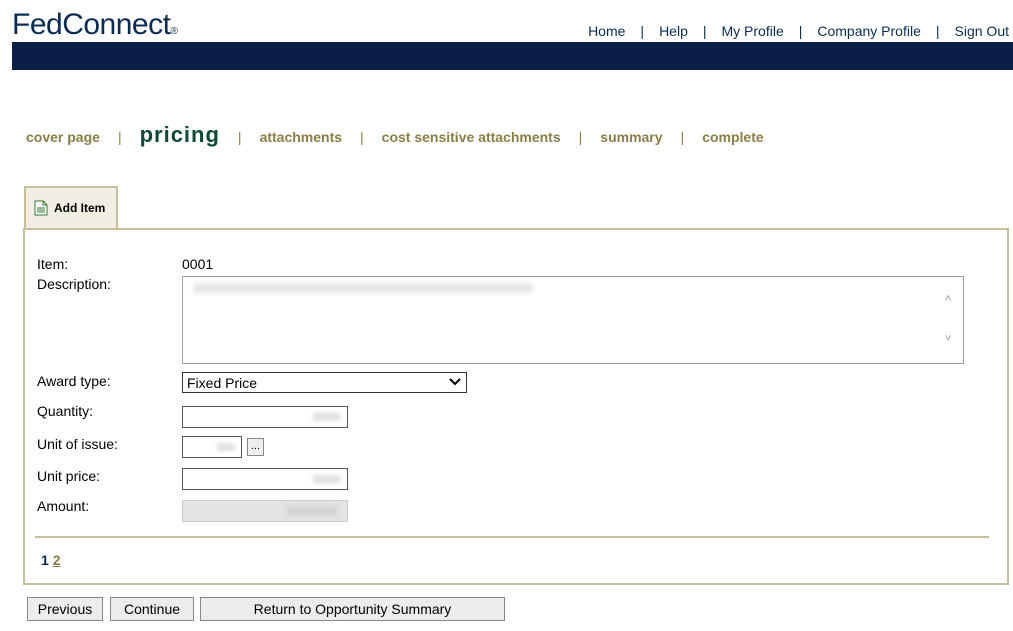 This screenshot has width=1013, height=631. What do you see at coordinates (606, 31) in the screenshot?
I see `nav-home: Home` at bounding box center [606, 31].